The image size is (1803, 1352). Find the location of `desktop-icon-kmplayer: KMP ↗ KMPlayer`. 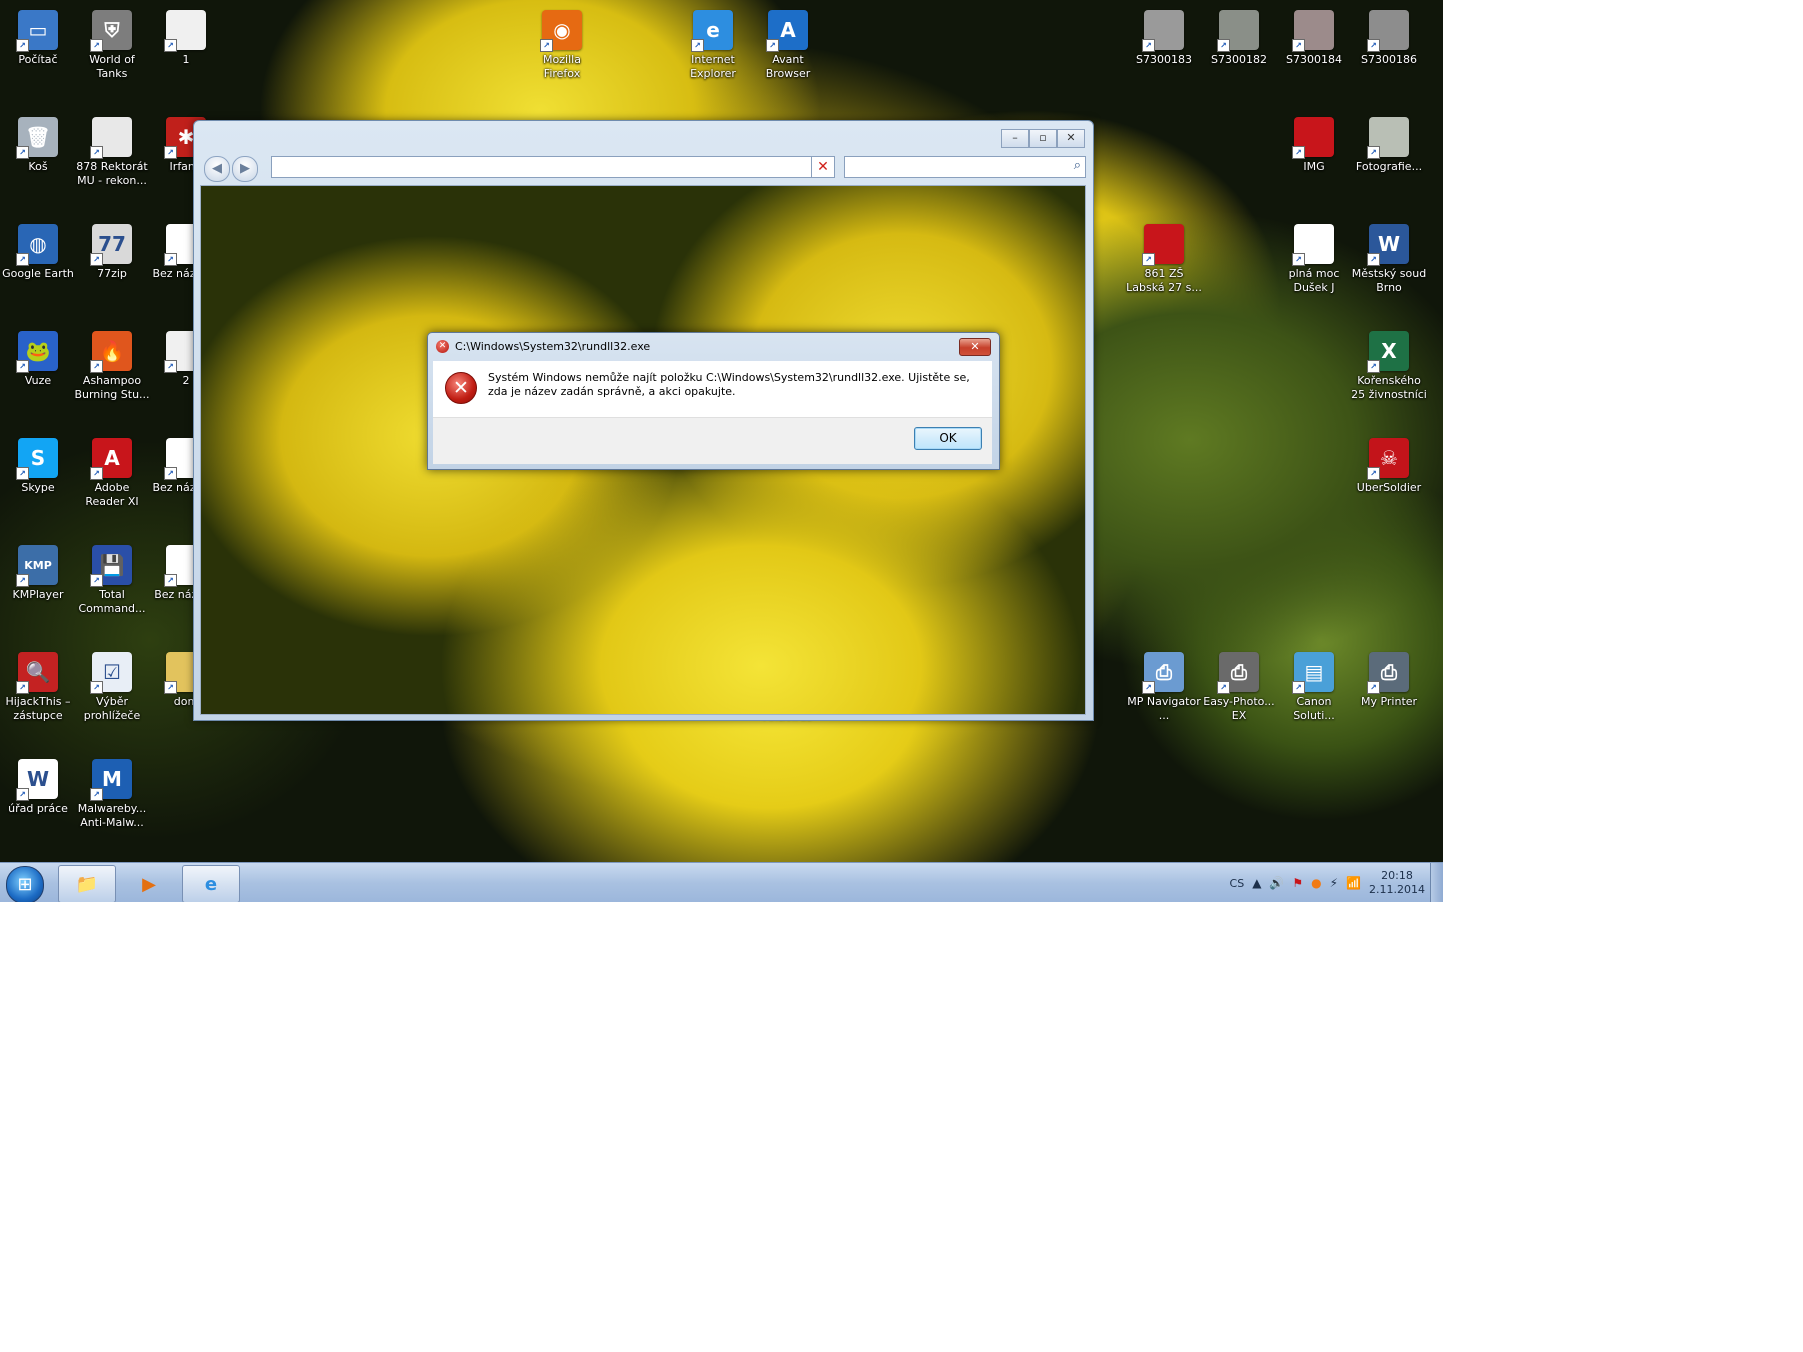

desktop-icon-kmplayer: KMP ↗ KMPlayer is located at coordinates (38, 570).